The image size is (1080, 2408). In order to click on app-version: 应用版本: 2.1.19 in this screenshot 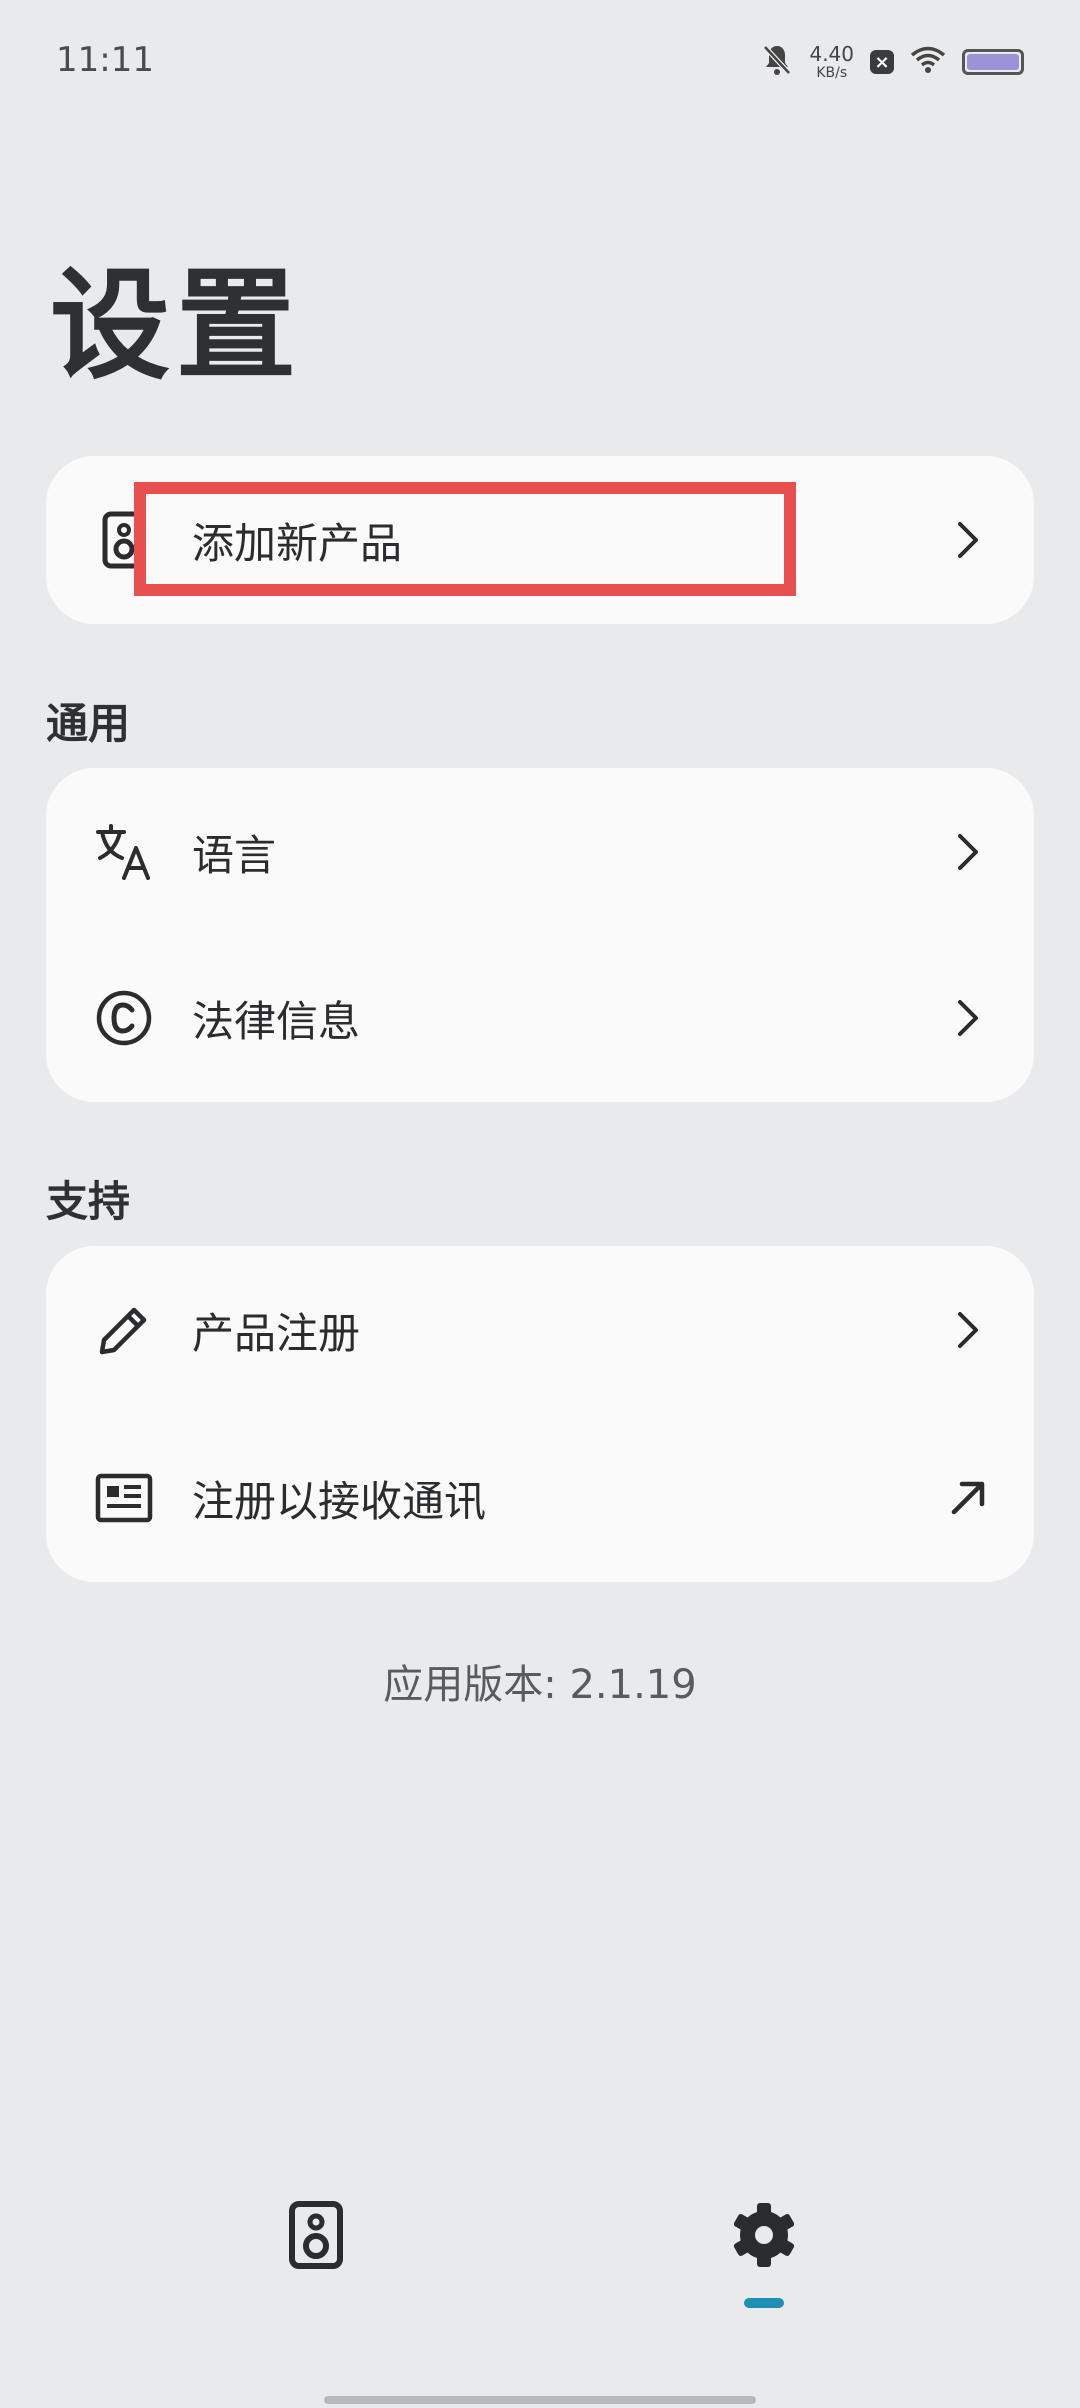, I will do `click(540, 1685)`.